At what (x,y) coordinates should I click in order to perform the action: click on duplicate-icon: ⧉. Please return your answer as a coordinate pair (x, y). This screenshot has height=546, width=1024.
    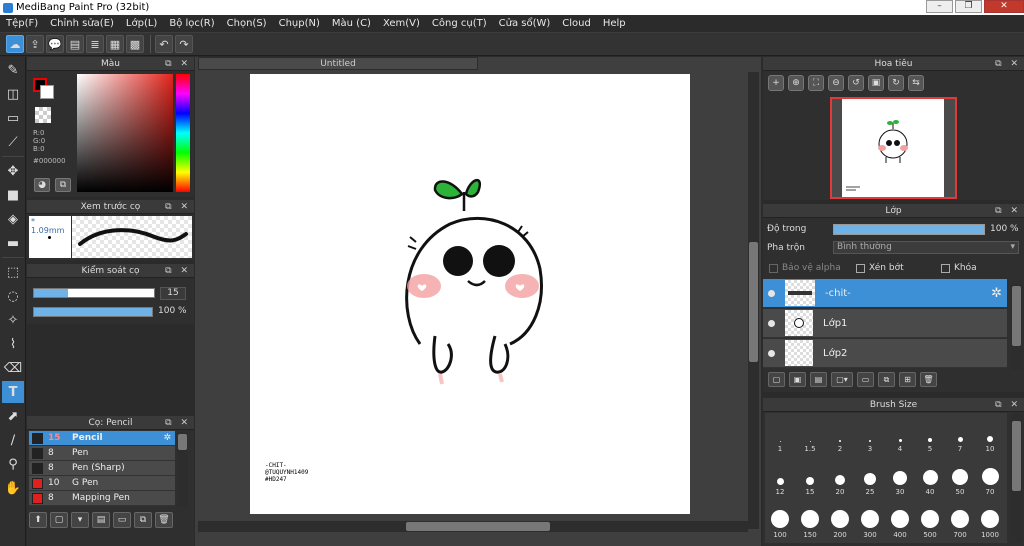
    Looking at the image, I should click on (886, 379).